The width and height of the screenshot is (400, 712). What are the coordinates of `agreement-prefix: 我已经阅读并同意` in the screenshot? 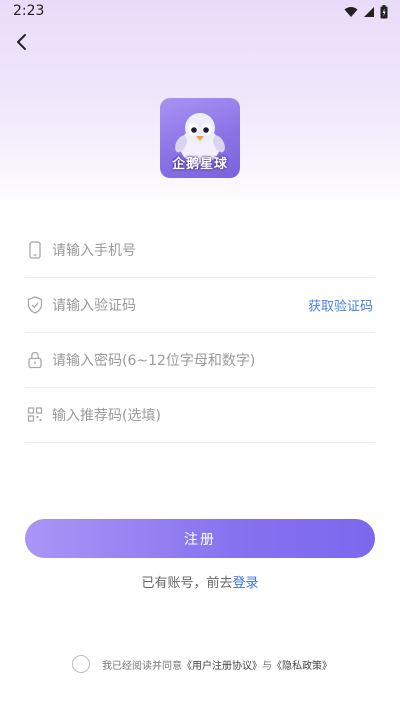 It's located at (142, 666).